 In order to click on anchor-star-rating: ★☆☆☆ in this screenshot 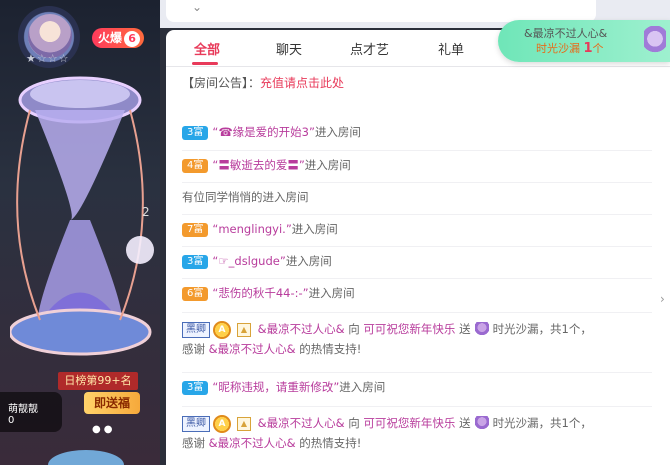, I will do `click(48, 58)`.